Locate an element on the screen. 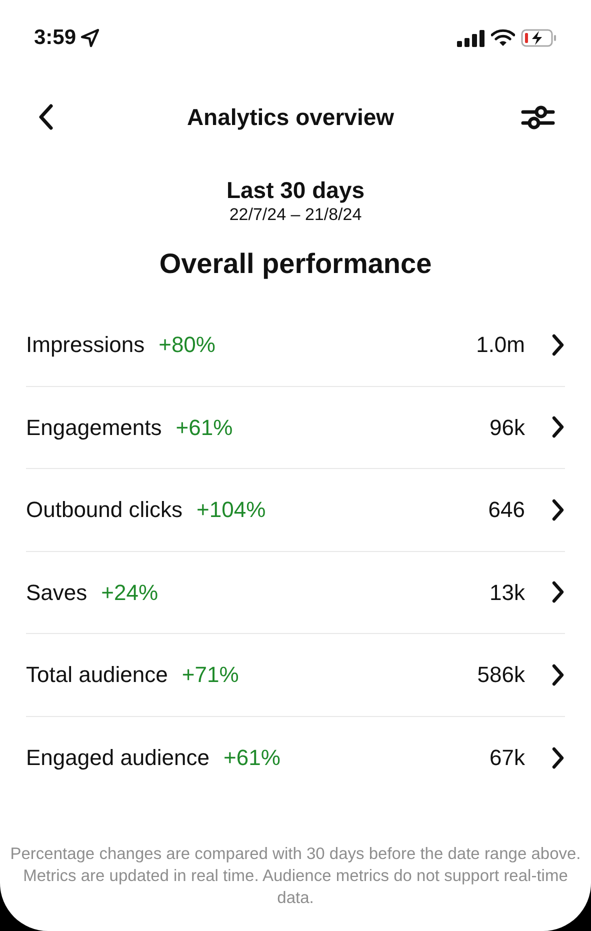 The width and height of the screenshot is (591, 931). metric-name: Total audience is located at coordinates (97, 675).